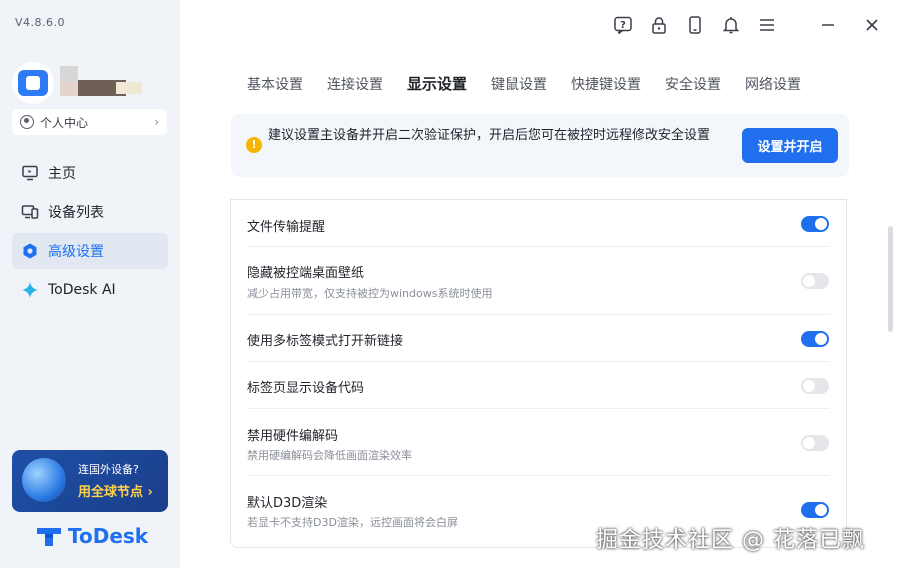 This screenshot has width=900, height=568. I want to click on tab-shortcuts: 快捷键设置, so click(606, 84).